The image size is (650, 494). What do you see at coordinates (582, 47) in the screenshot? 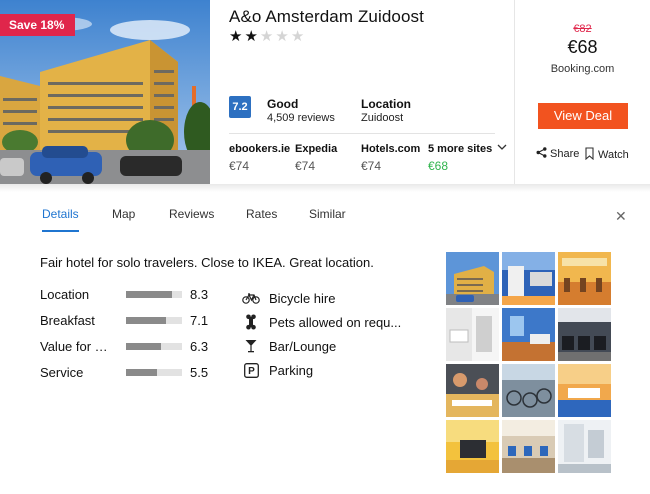
I see `deal-price: €68` at bounding box center [582, 47].